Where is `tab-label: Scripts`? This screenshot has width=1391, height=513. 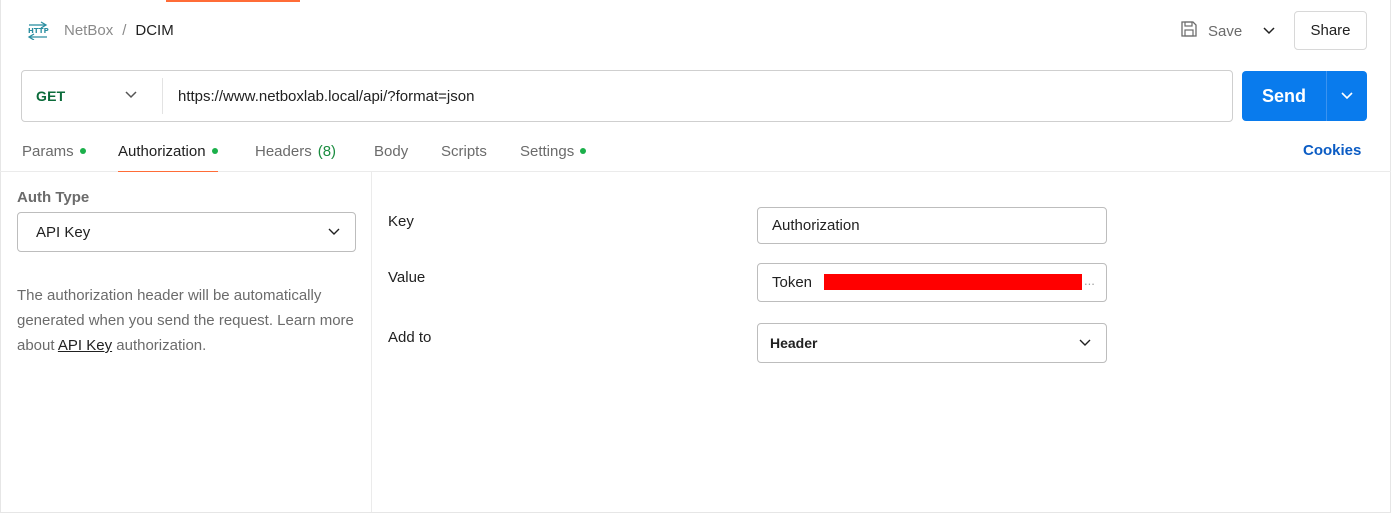 tab-label: Scripts is located at coordinates (464, 151).